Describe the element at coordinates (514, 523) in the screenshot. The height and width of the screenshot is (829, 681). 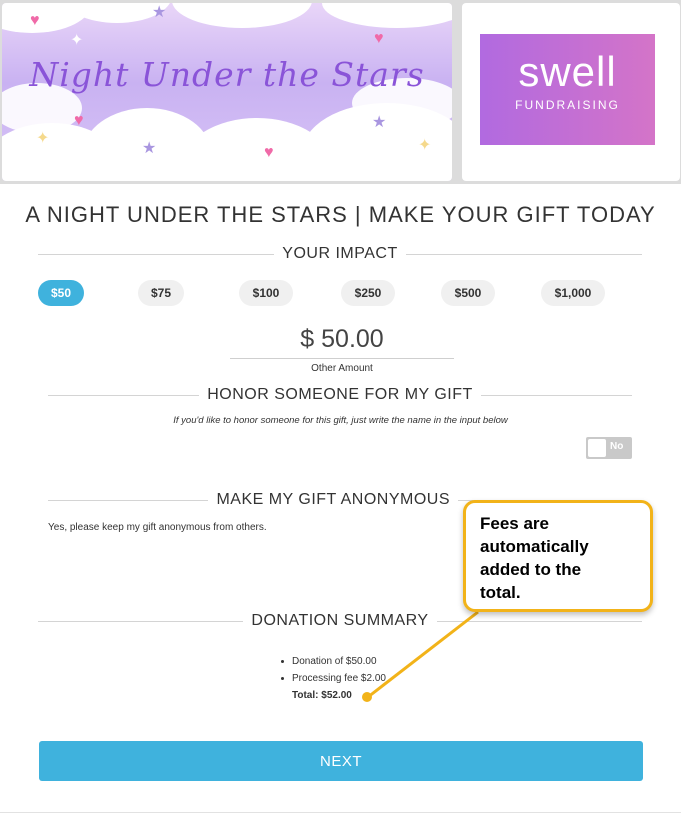
I see `callout-line: Fees are` at that location.